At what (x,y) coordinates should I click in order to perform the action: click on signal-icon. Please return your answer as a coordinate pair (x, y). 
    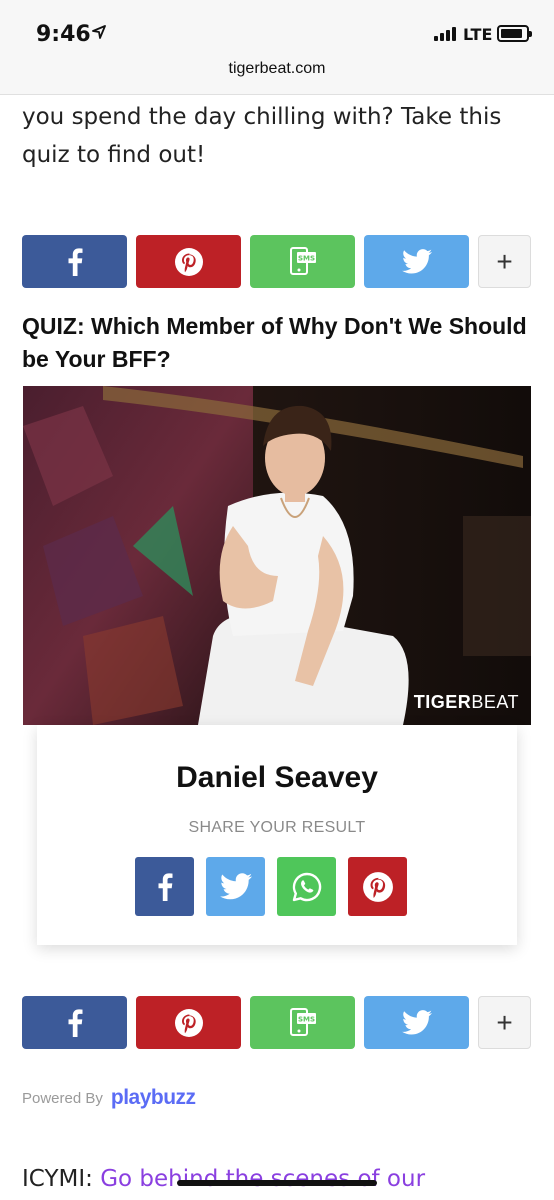
    Looking at the image, I should click on (445, 33).